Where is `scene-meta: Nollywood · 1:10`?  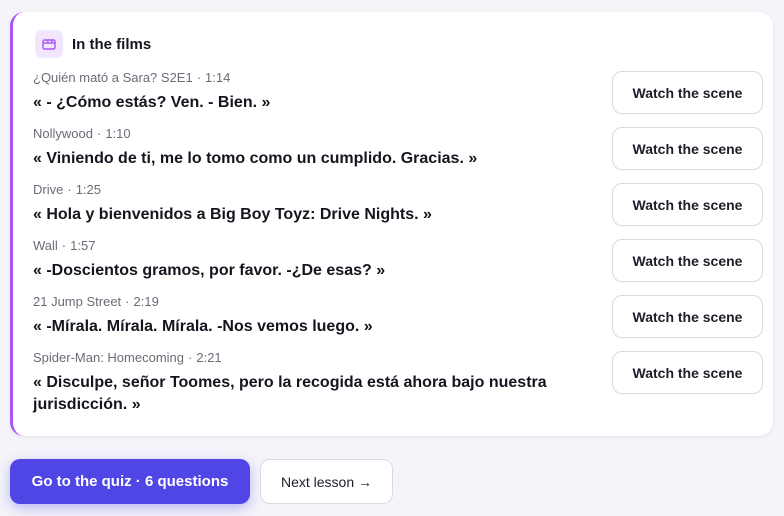
scene-meta: Nollywood · 1:10 is located at coordinates (82, 134).